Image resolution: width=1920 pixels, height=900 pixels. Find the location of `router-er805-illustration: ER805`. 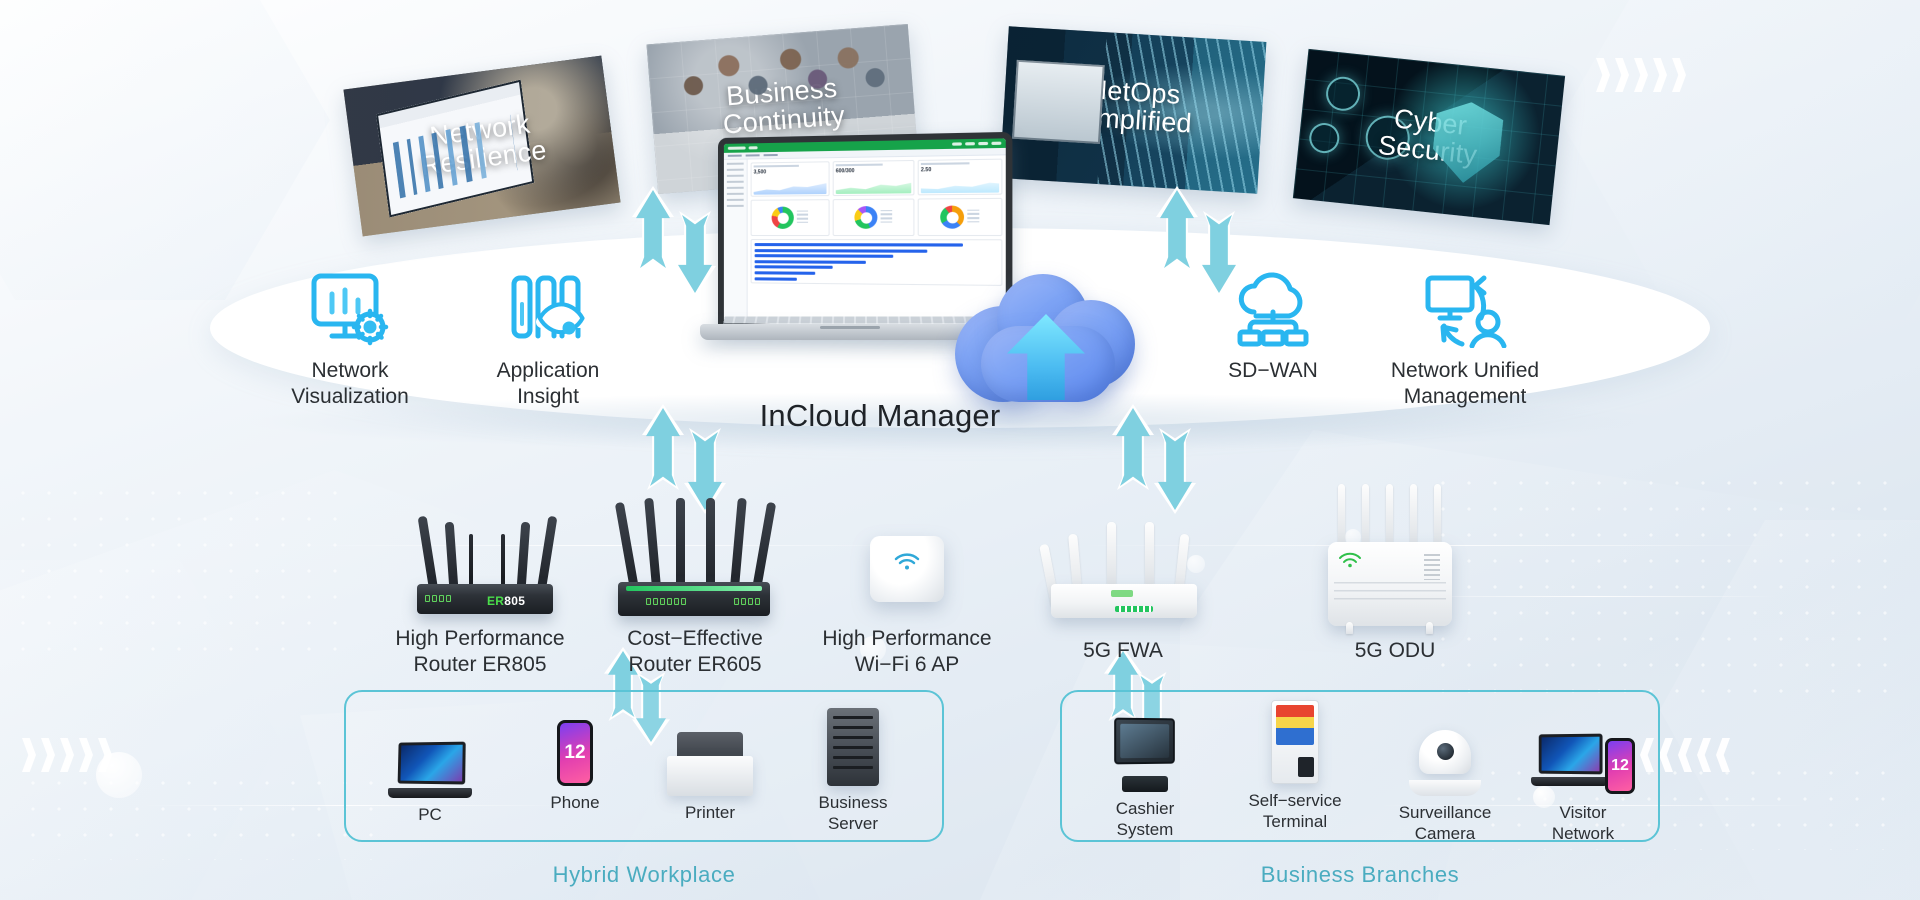

router-er805-illustration: ER805 is located at coordinates (480, 565).